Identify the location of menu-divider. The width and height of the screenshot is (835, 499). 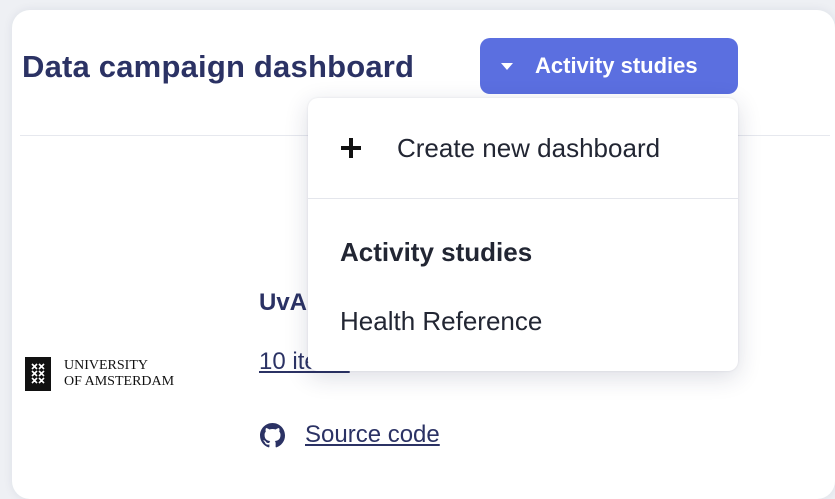
(523, 198).